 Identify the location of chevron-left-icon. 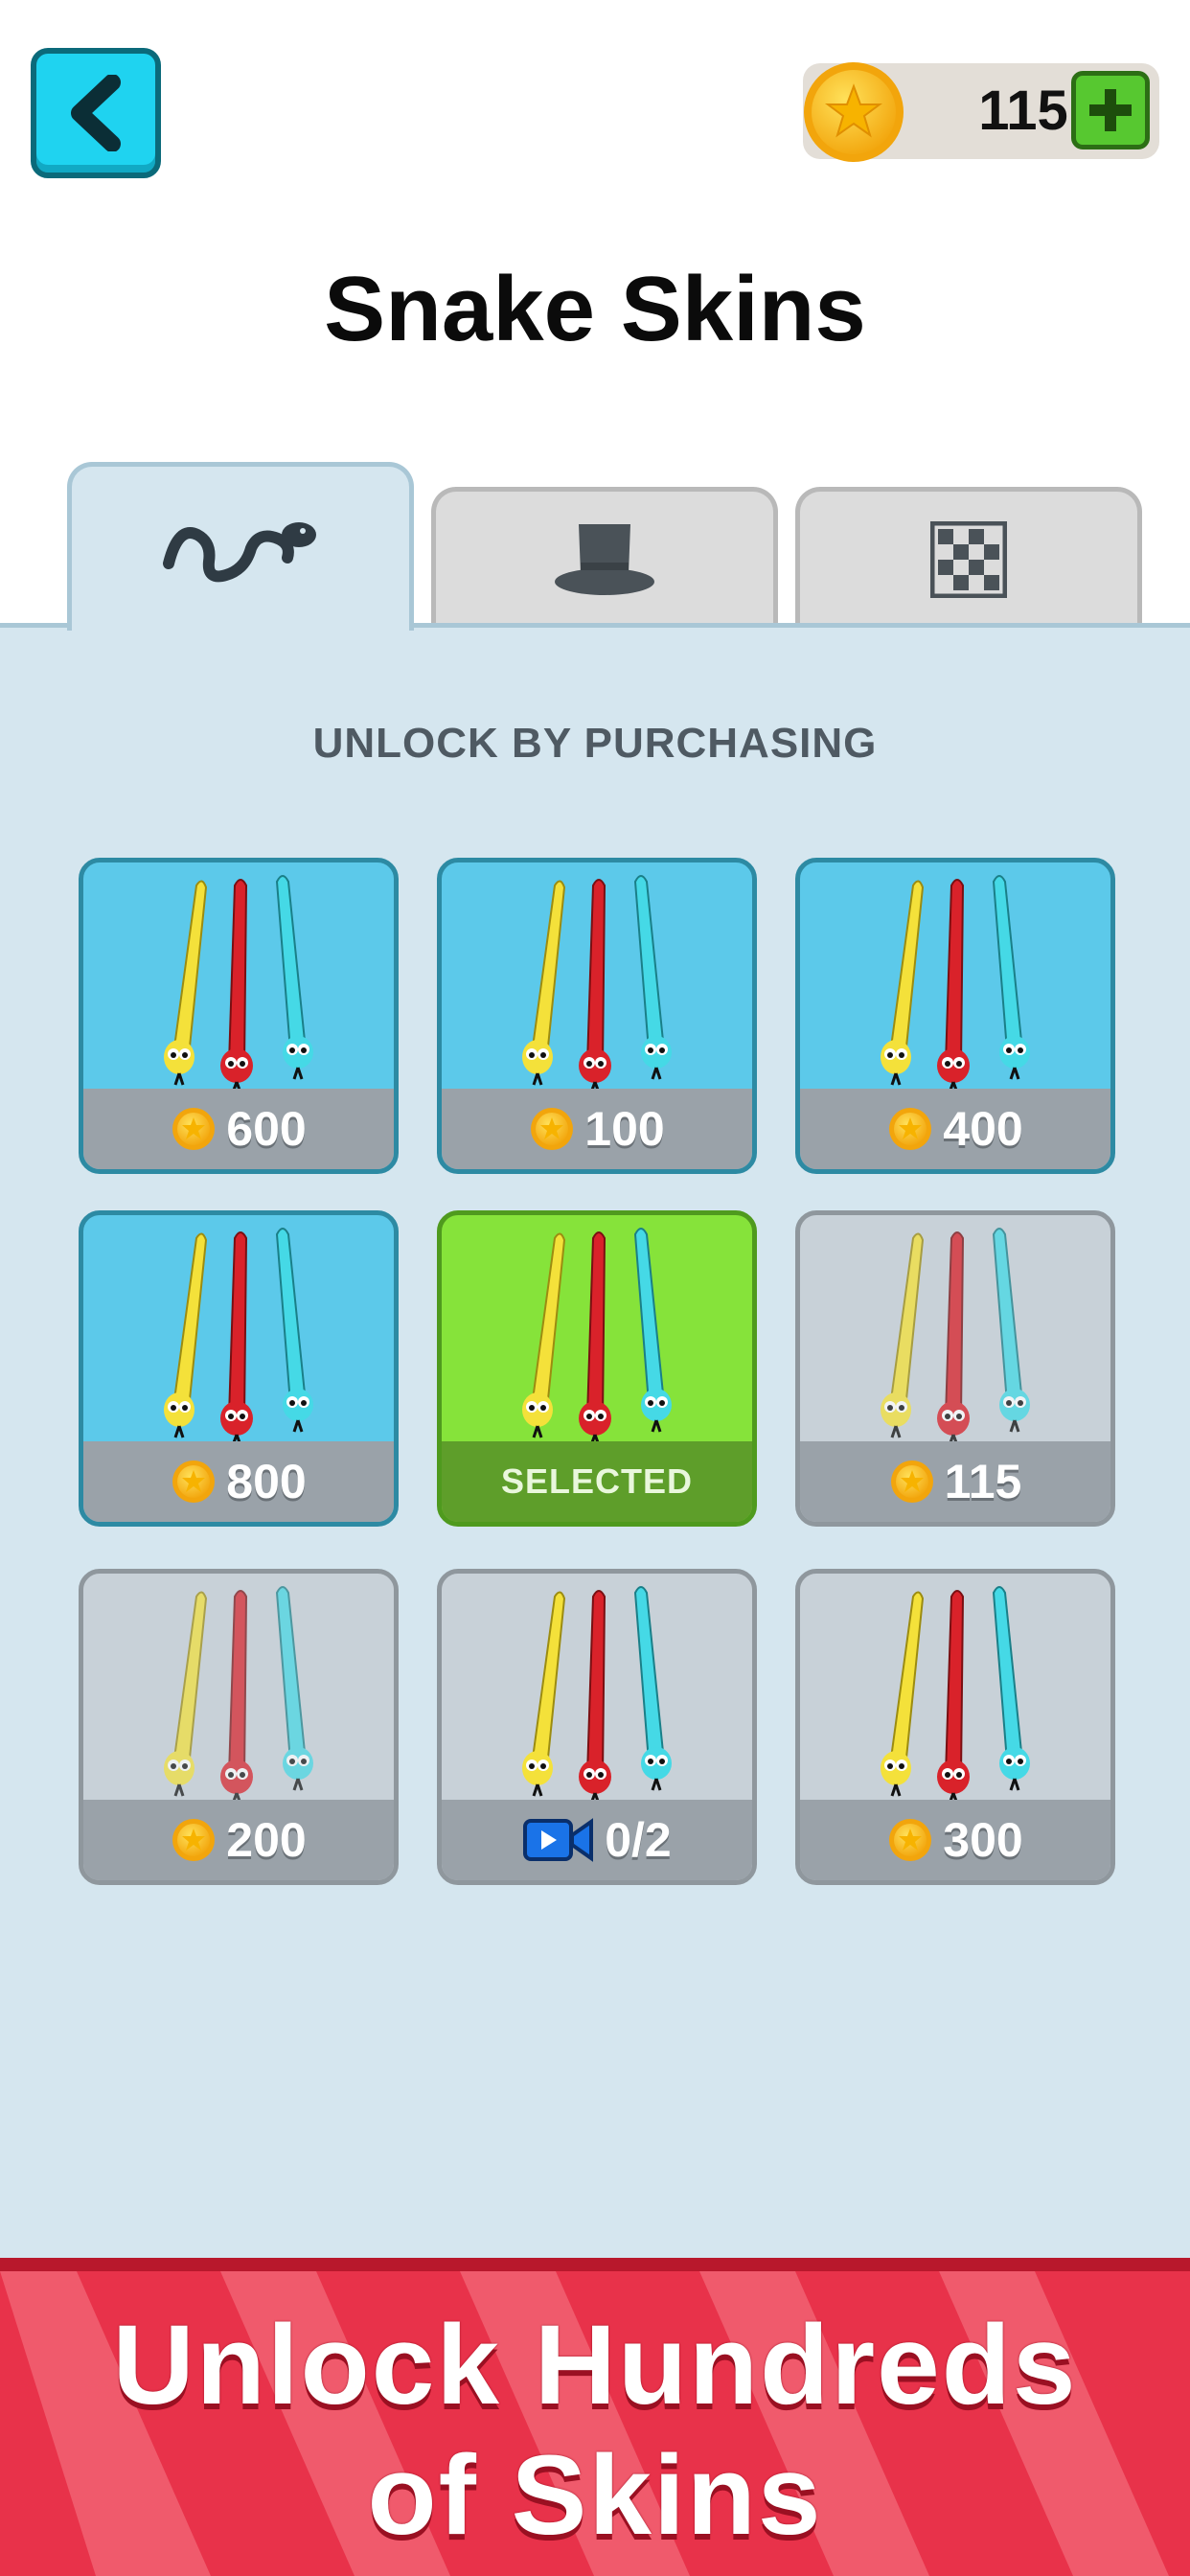
(96, 113).